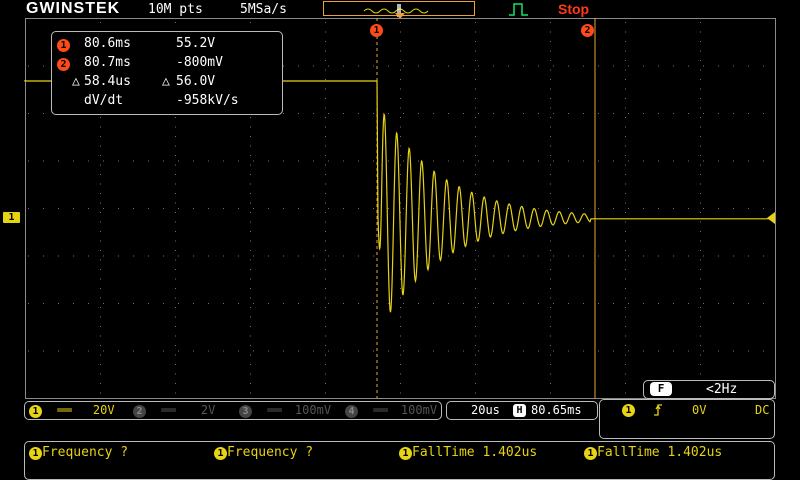 Image resolution: width=800 pixels, height=480 pixels. What do you see at coordinates (103, 410) in the screenshot?
I see `ch1-scale: 20V` at bounding box center [103, 410].